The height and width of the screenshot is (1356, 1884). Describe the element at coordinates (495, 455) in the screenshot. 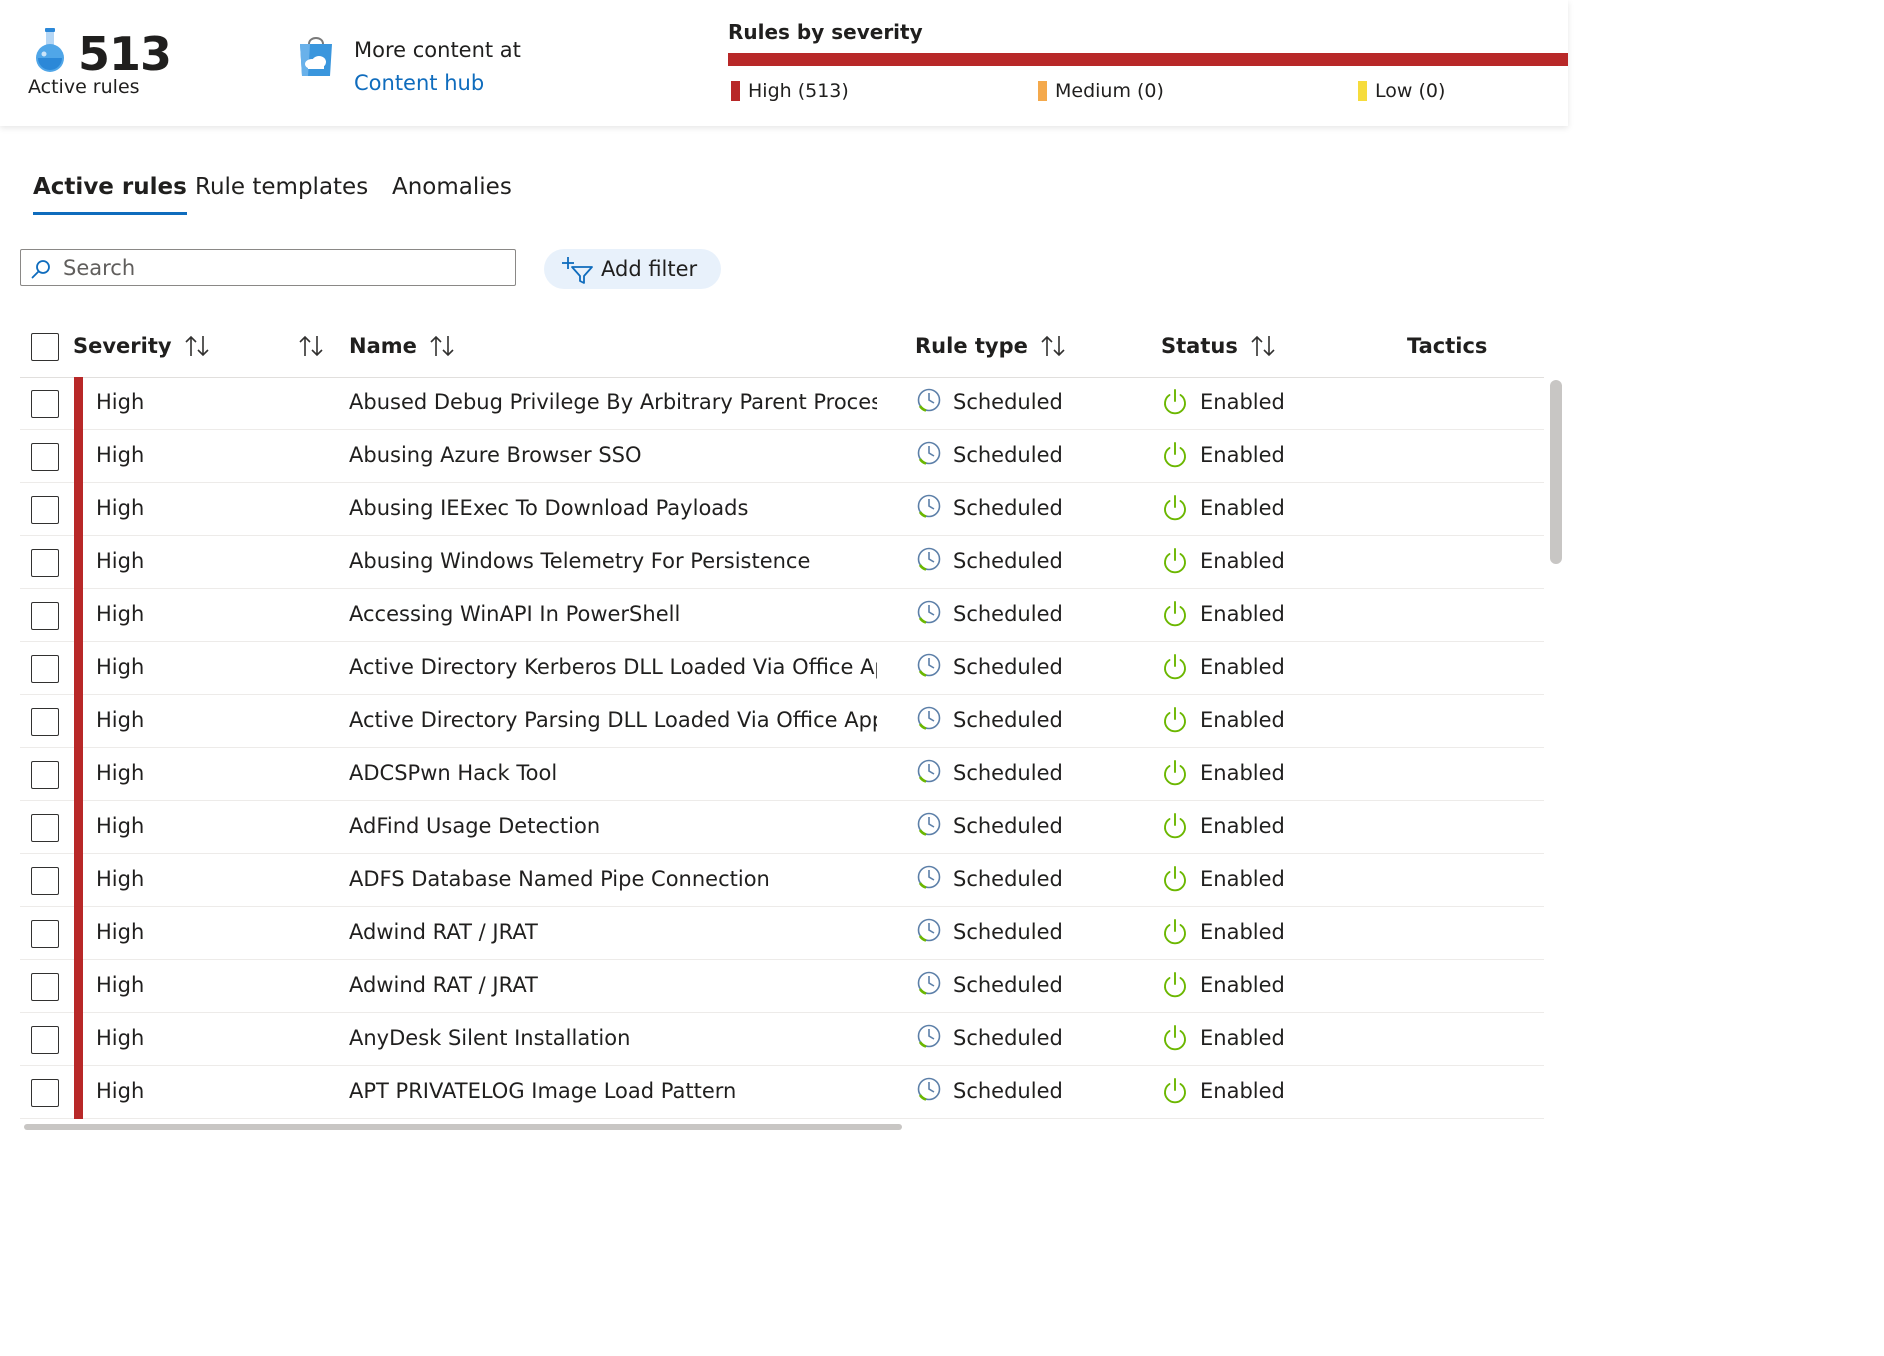

I see `row-name: Abusing Azure Browser SSO` at that location.